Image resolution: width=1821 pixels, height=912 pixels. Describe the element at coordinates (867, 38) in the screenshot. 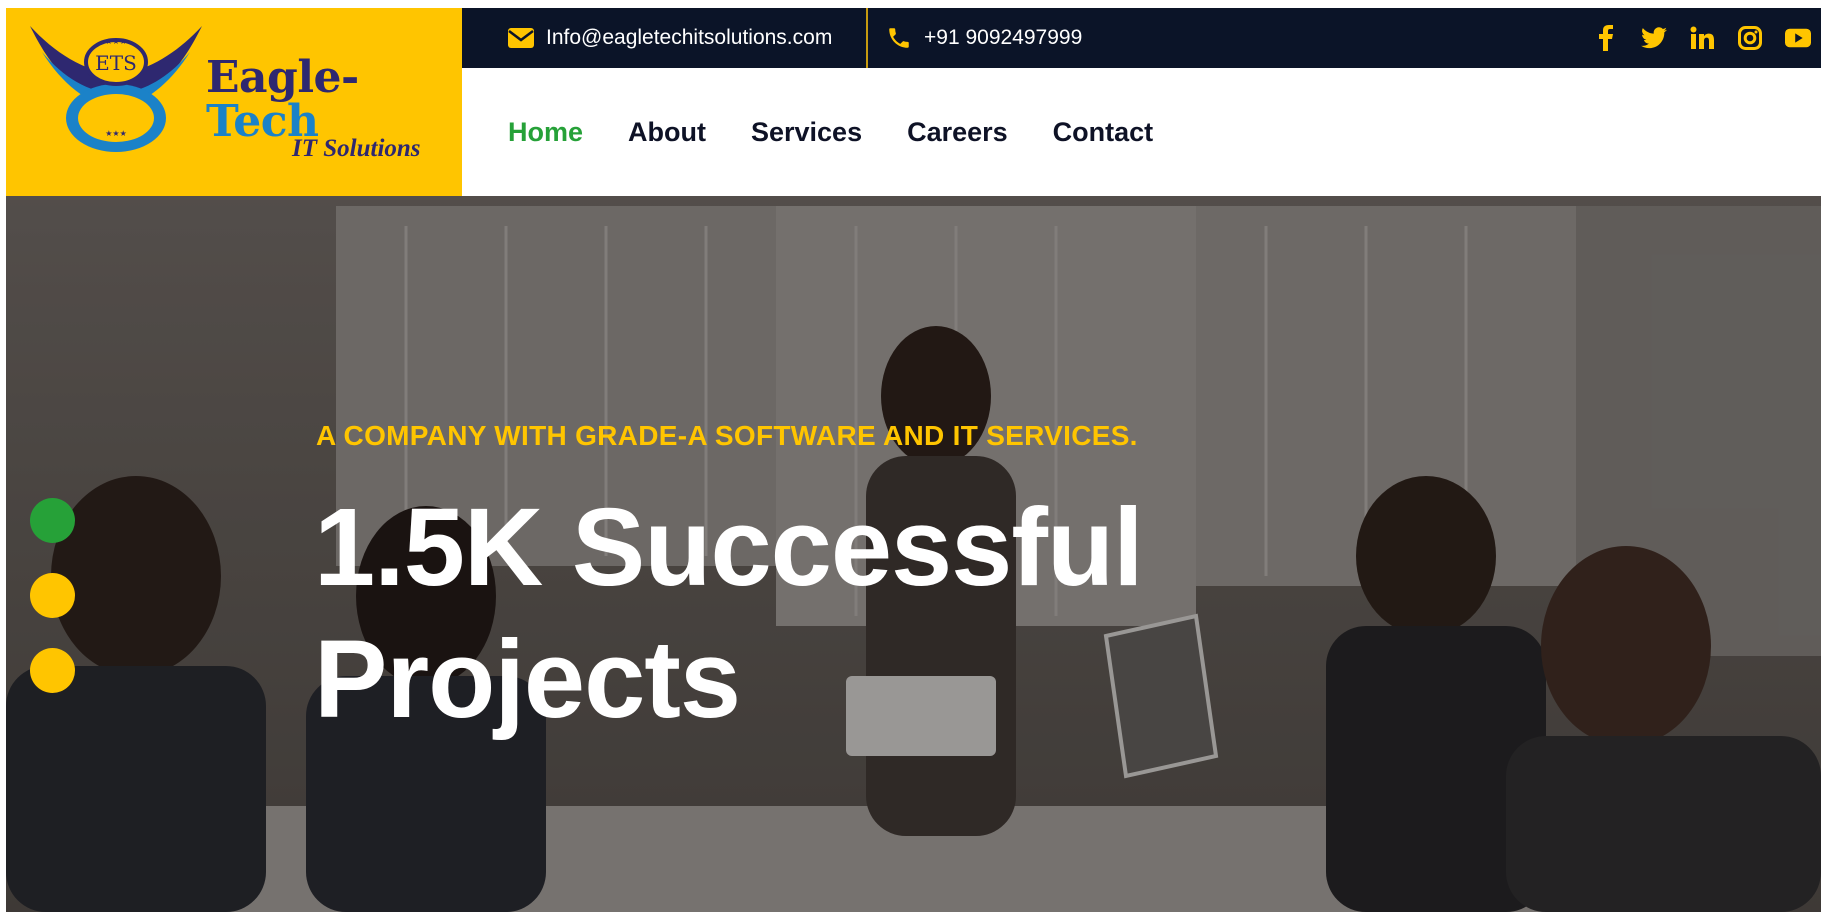

I see `topbar-divider` at that location.